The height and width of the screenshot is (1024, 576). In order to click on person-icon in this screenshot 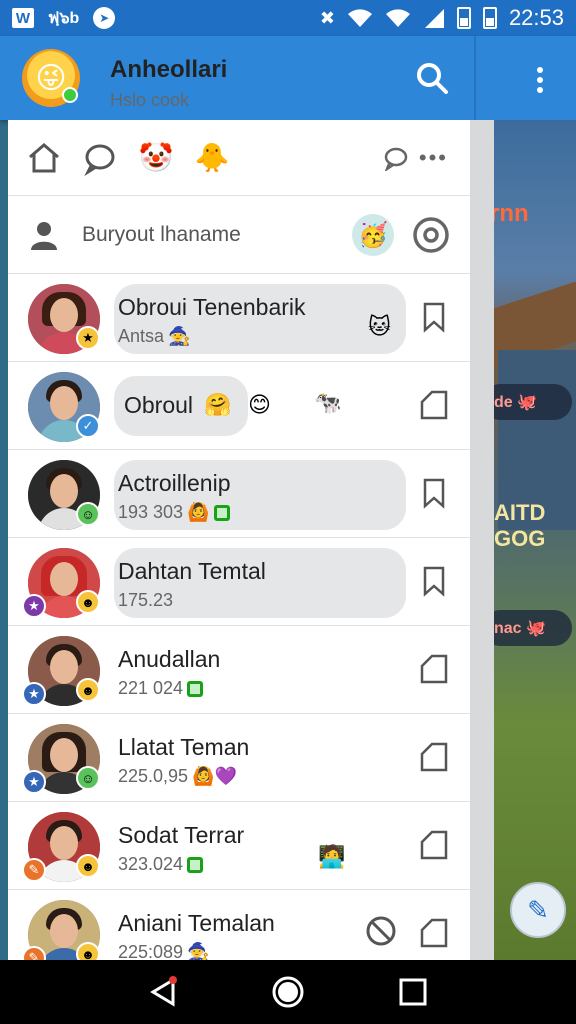, I will do `click(44, 235)`.